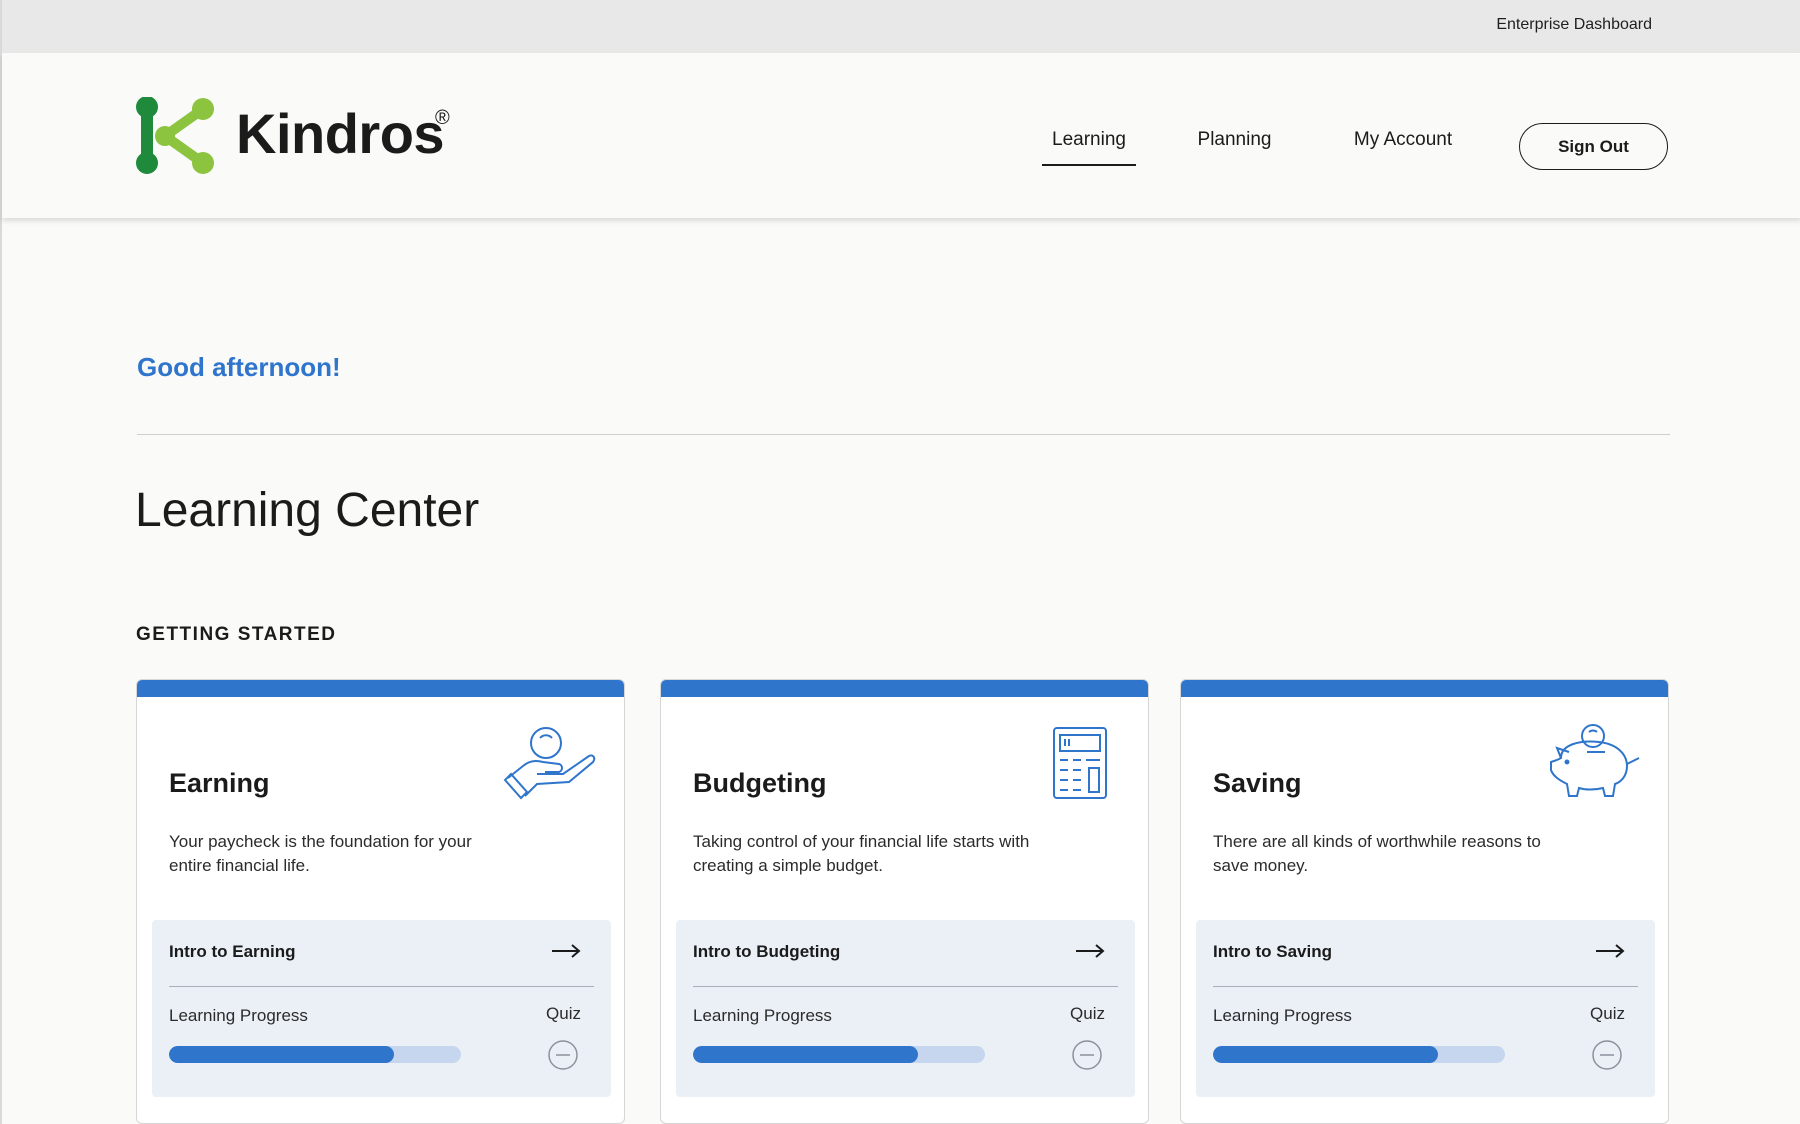 The image size is (1800, 1124). What do you see at coordinates (549, 763) in the screenshot?
I see `hand-coin-icon` at bounding box center [549, 763].